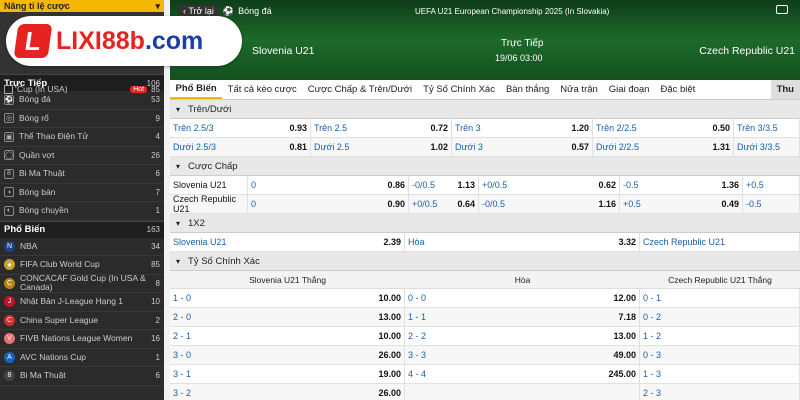 Image resolution: width=800 pixels, height=400 pixels. Describe the element at coordinates (720, 317) in the screenshot. I see `odds-cell: 0 - 2` at that location.